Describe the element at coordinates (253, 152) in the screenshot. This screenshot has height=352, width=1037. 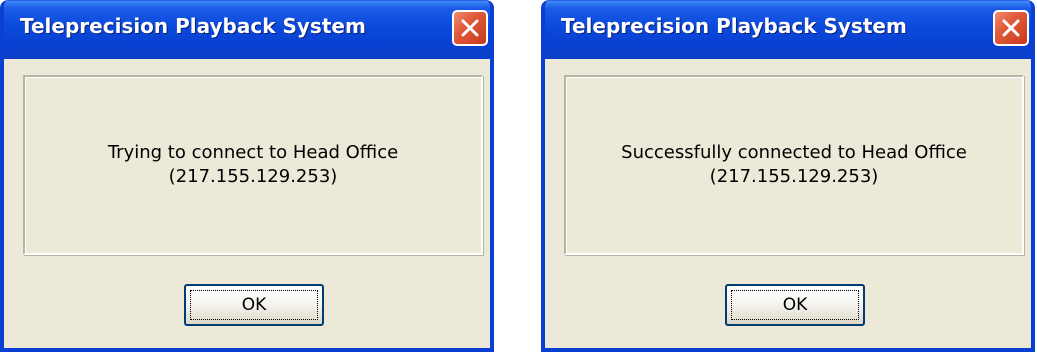
I see `status-message-line: Trying to connect to Head Office` at that location.